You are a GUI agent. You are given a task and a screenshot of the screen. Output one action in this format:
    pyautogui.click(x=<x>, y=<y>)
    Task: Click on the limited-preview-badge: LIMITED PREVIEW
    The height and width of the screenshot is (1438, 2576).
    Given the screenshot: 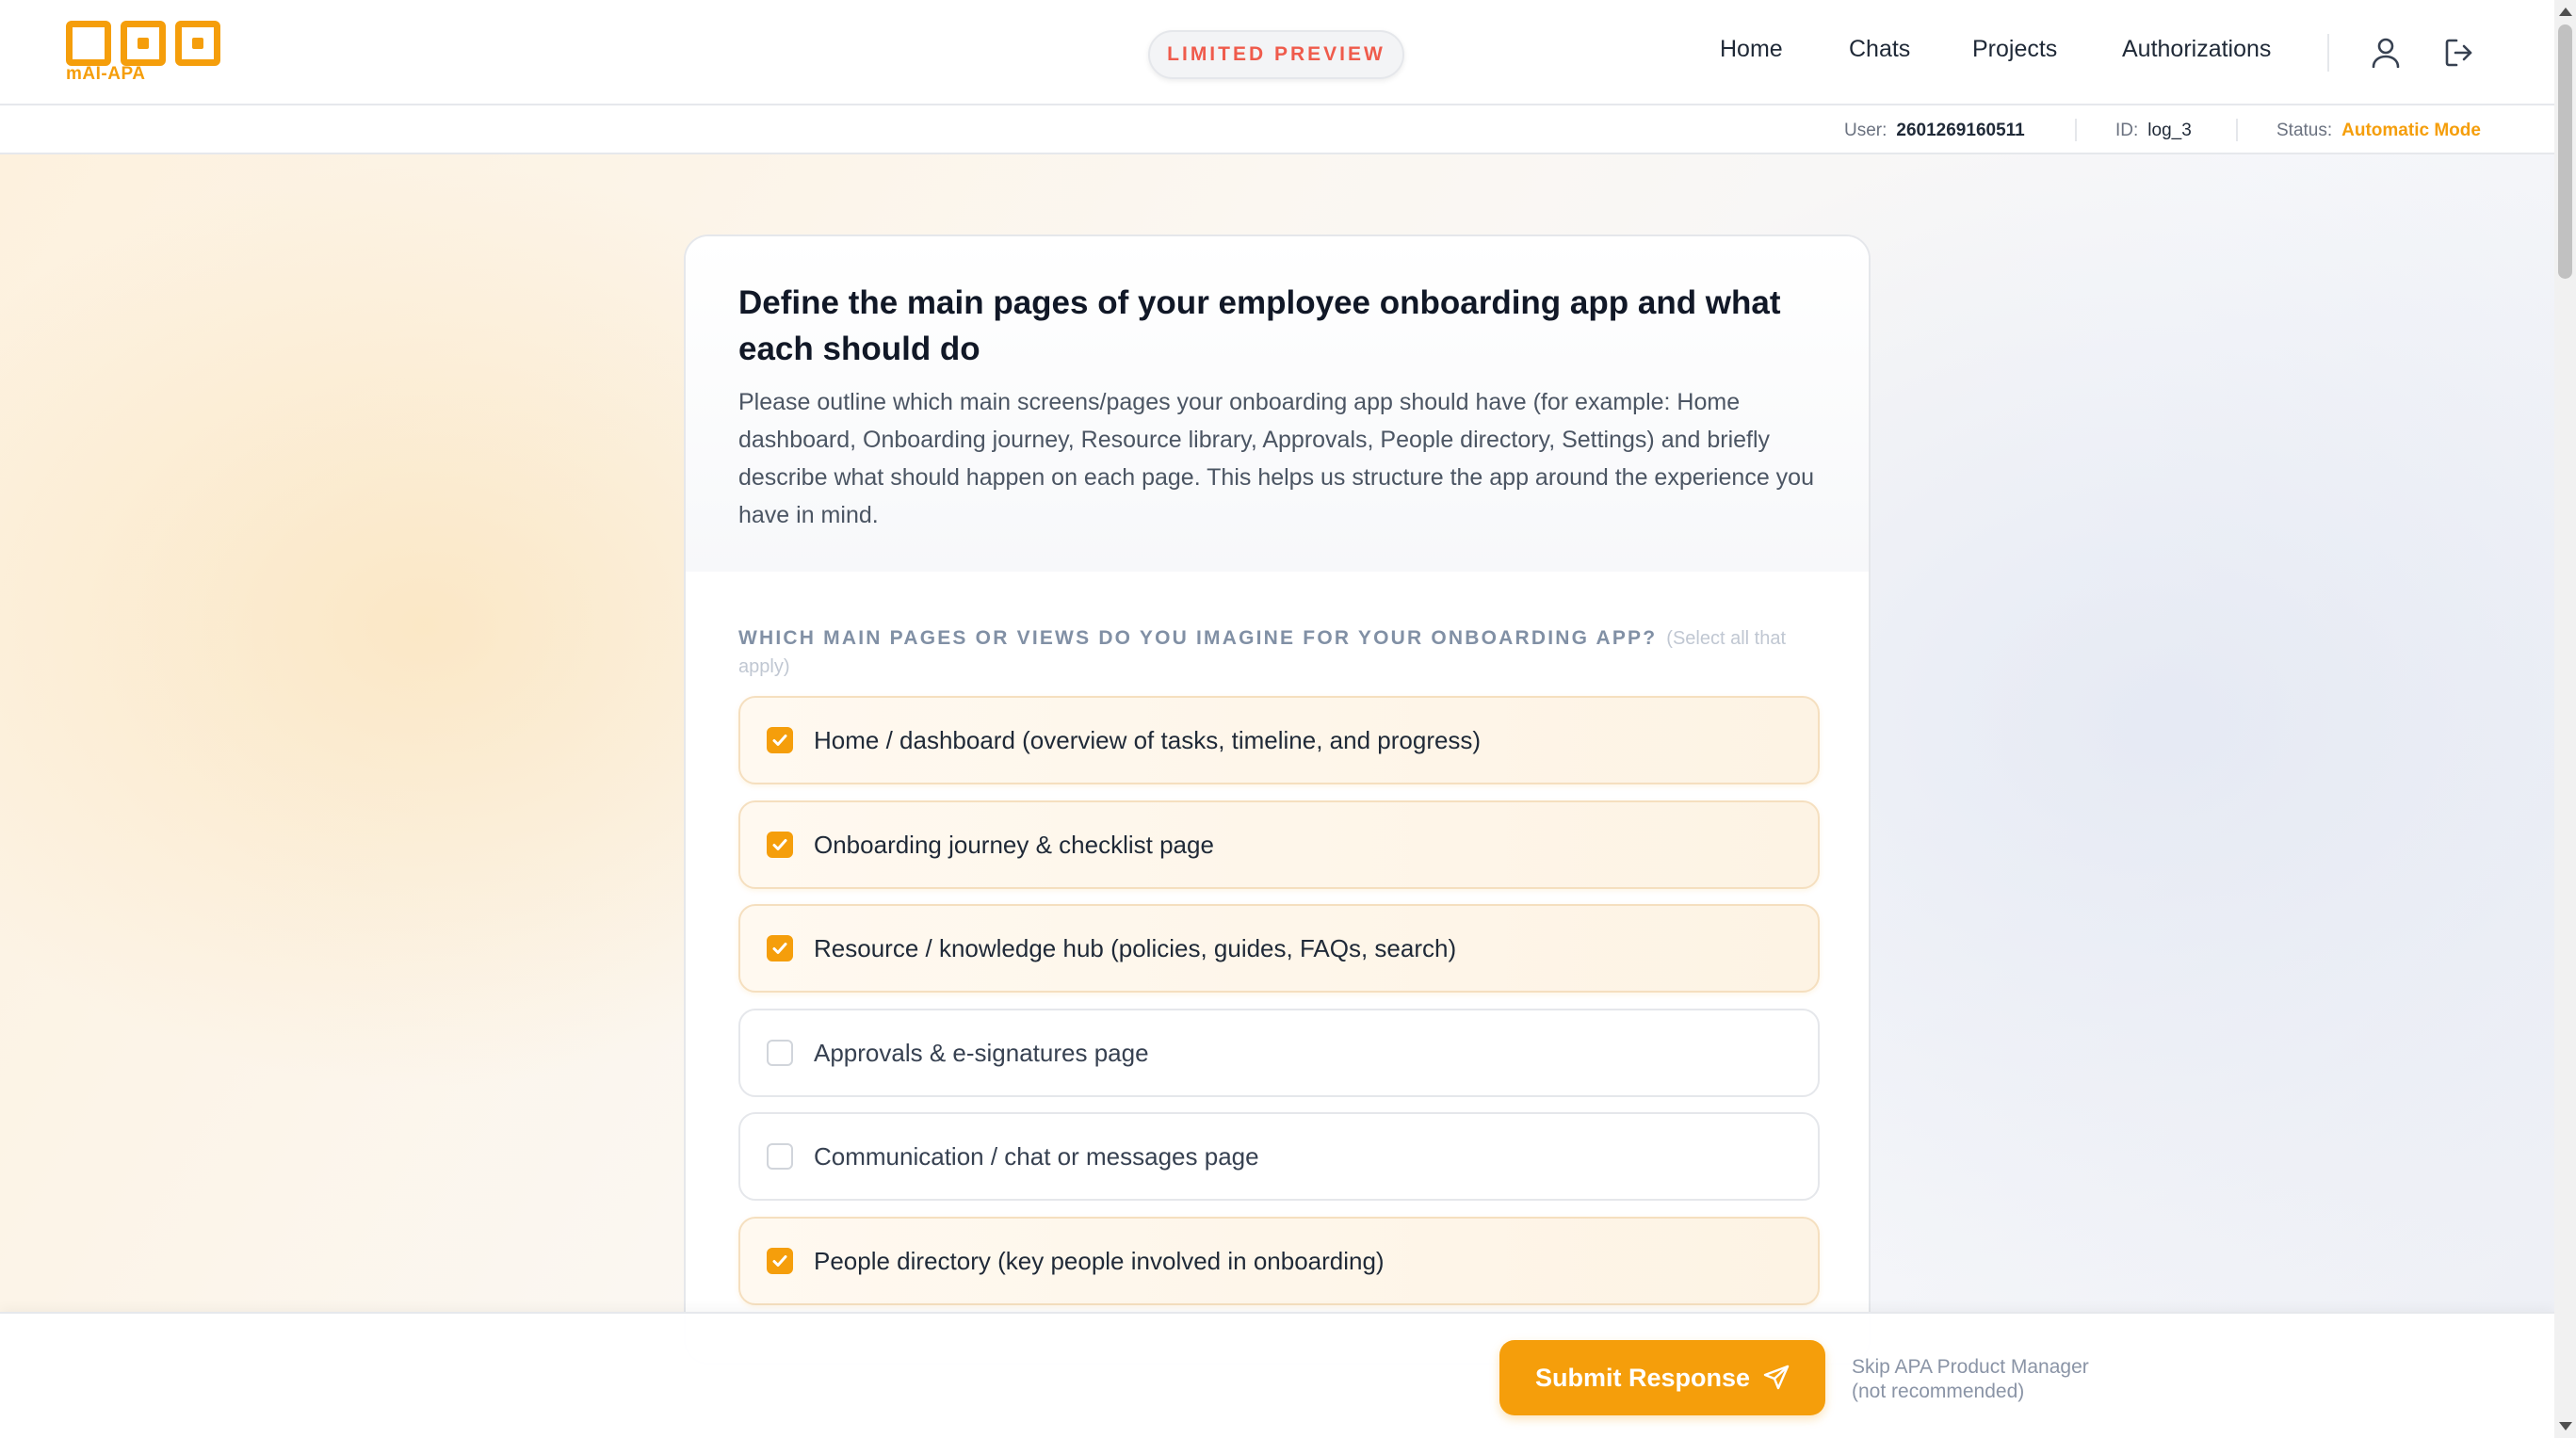 What is the action you would take?
    pyautogui.click(x=1276, y=54)
    